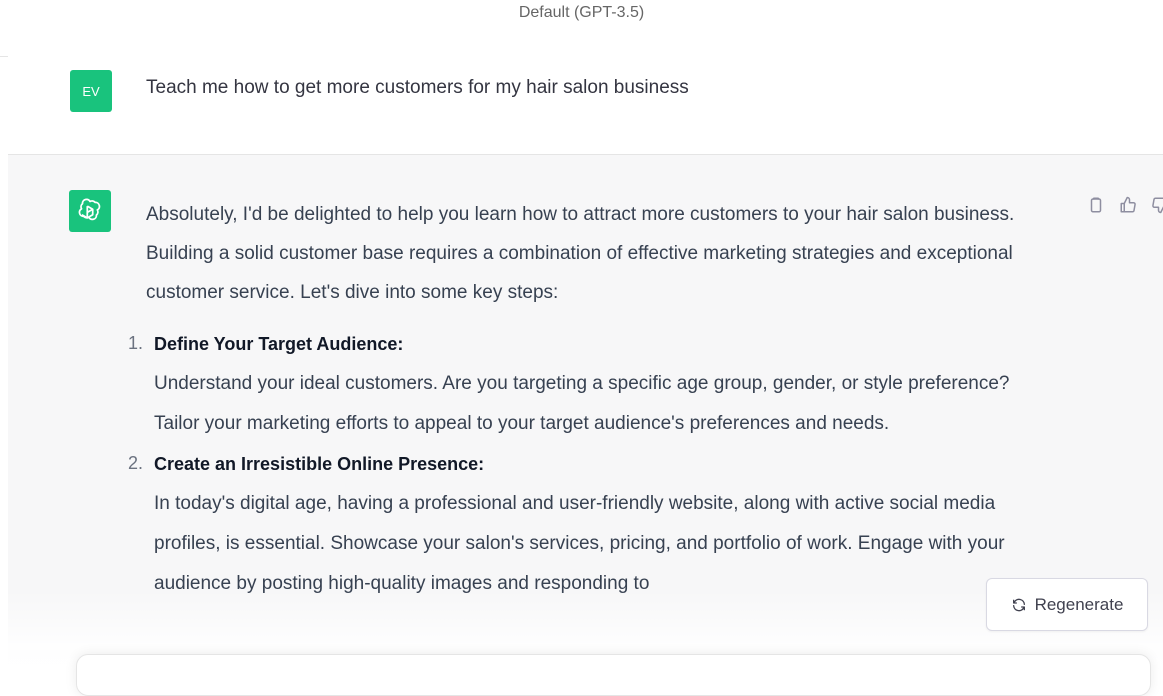  I want to click on thumbs-up-button, so click(1128, 205).